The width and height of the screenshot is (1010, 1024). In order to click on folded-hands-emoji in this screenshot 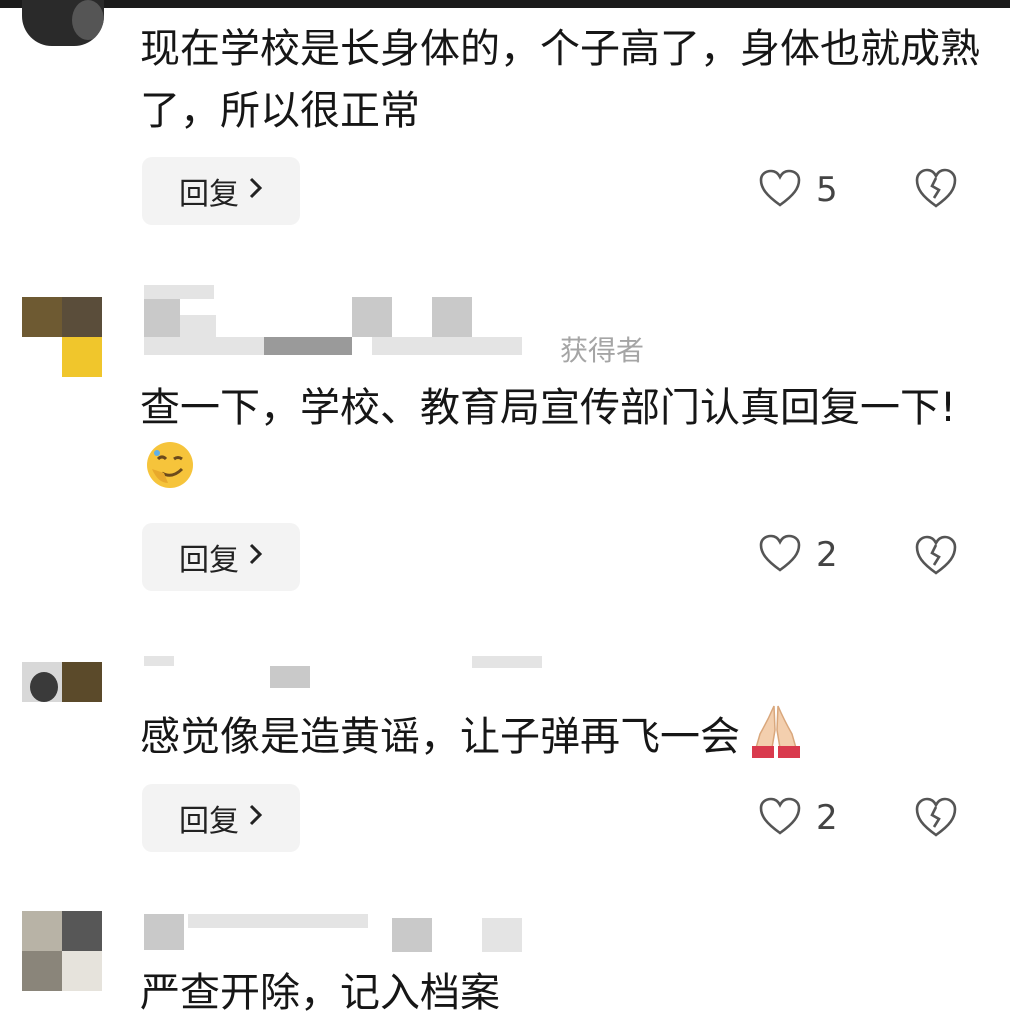, I will do `click(776, 739)`.